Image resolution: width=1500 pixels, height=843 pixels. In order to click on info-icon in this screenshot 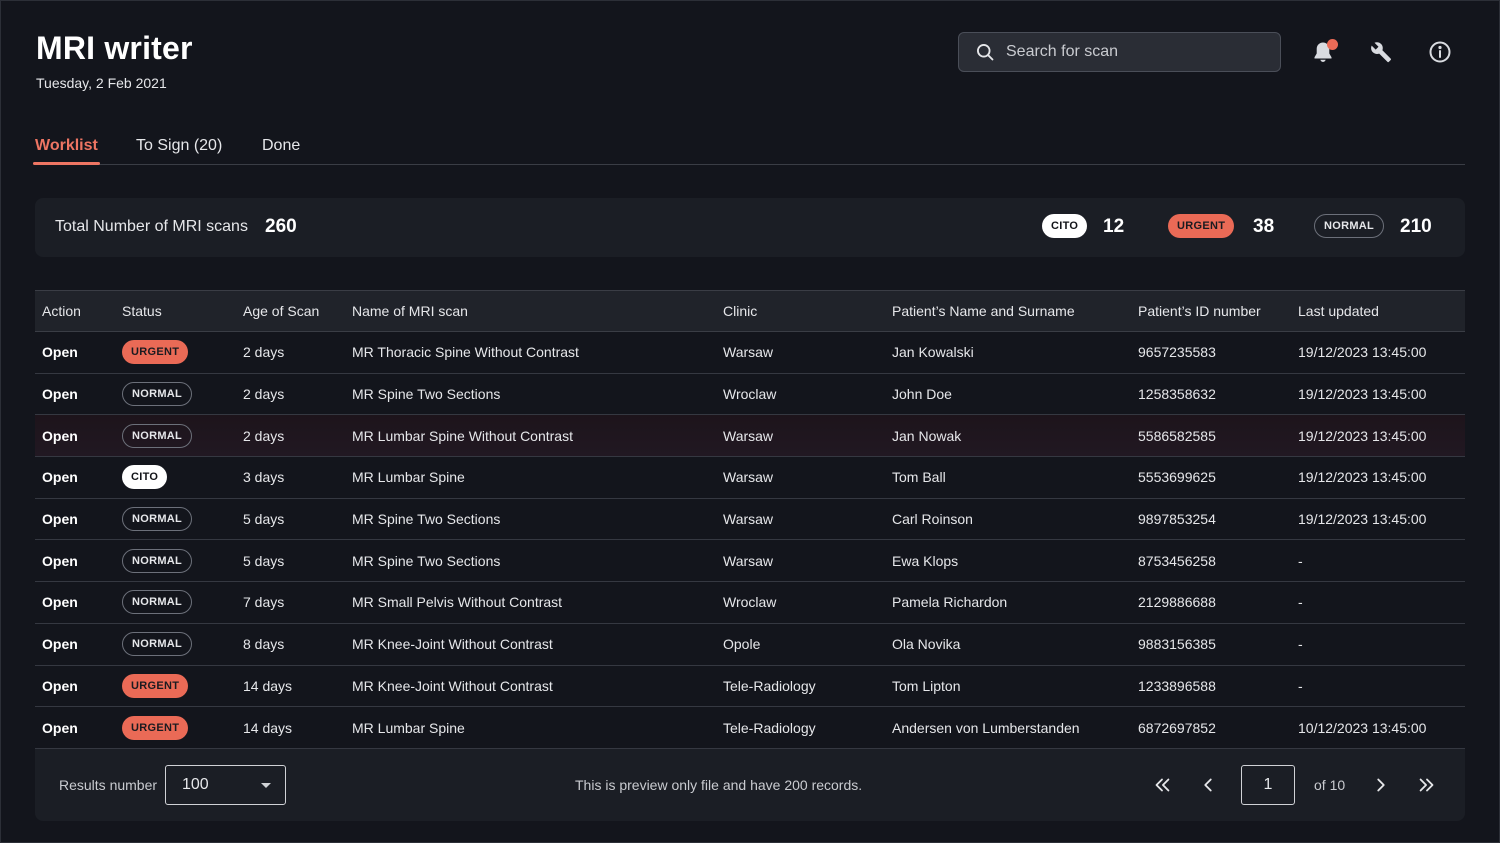, I will do `click(1440, 52)`.